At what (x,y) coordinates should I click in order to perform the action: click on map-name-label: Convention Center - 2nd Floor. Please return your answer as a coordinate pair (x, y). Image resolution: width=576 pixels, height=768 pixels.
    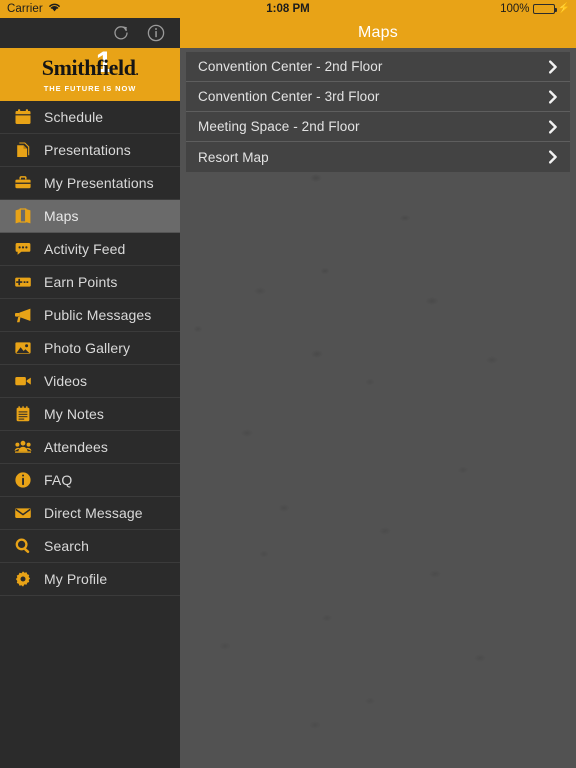
    Looking at the image, I should click on (290, 66).